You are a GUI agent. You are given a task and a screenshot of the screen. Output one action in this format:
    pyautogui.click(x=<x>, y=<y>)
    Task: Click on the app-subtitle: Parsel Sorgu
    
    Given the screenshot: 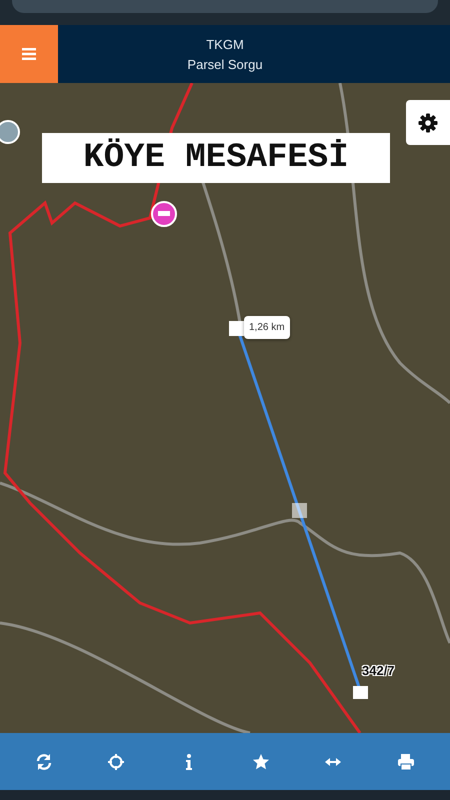 What is the action you would take?
    pyautogui.click(x=225, y=64)
    